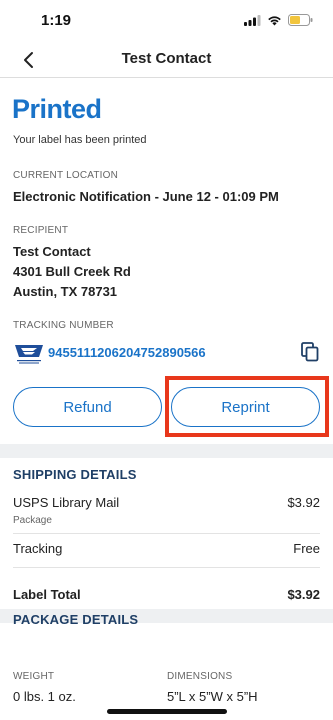  Describe the element at coordinates (57, 109) in the screenshot. I see `label-status-title: Printed` at that location.